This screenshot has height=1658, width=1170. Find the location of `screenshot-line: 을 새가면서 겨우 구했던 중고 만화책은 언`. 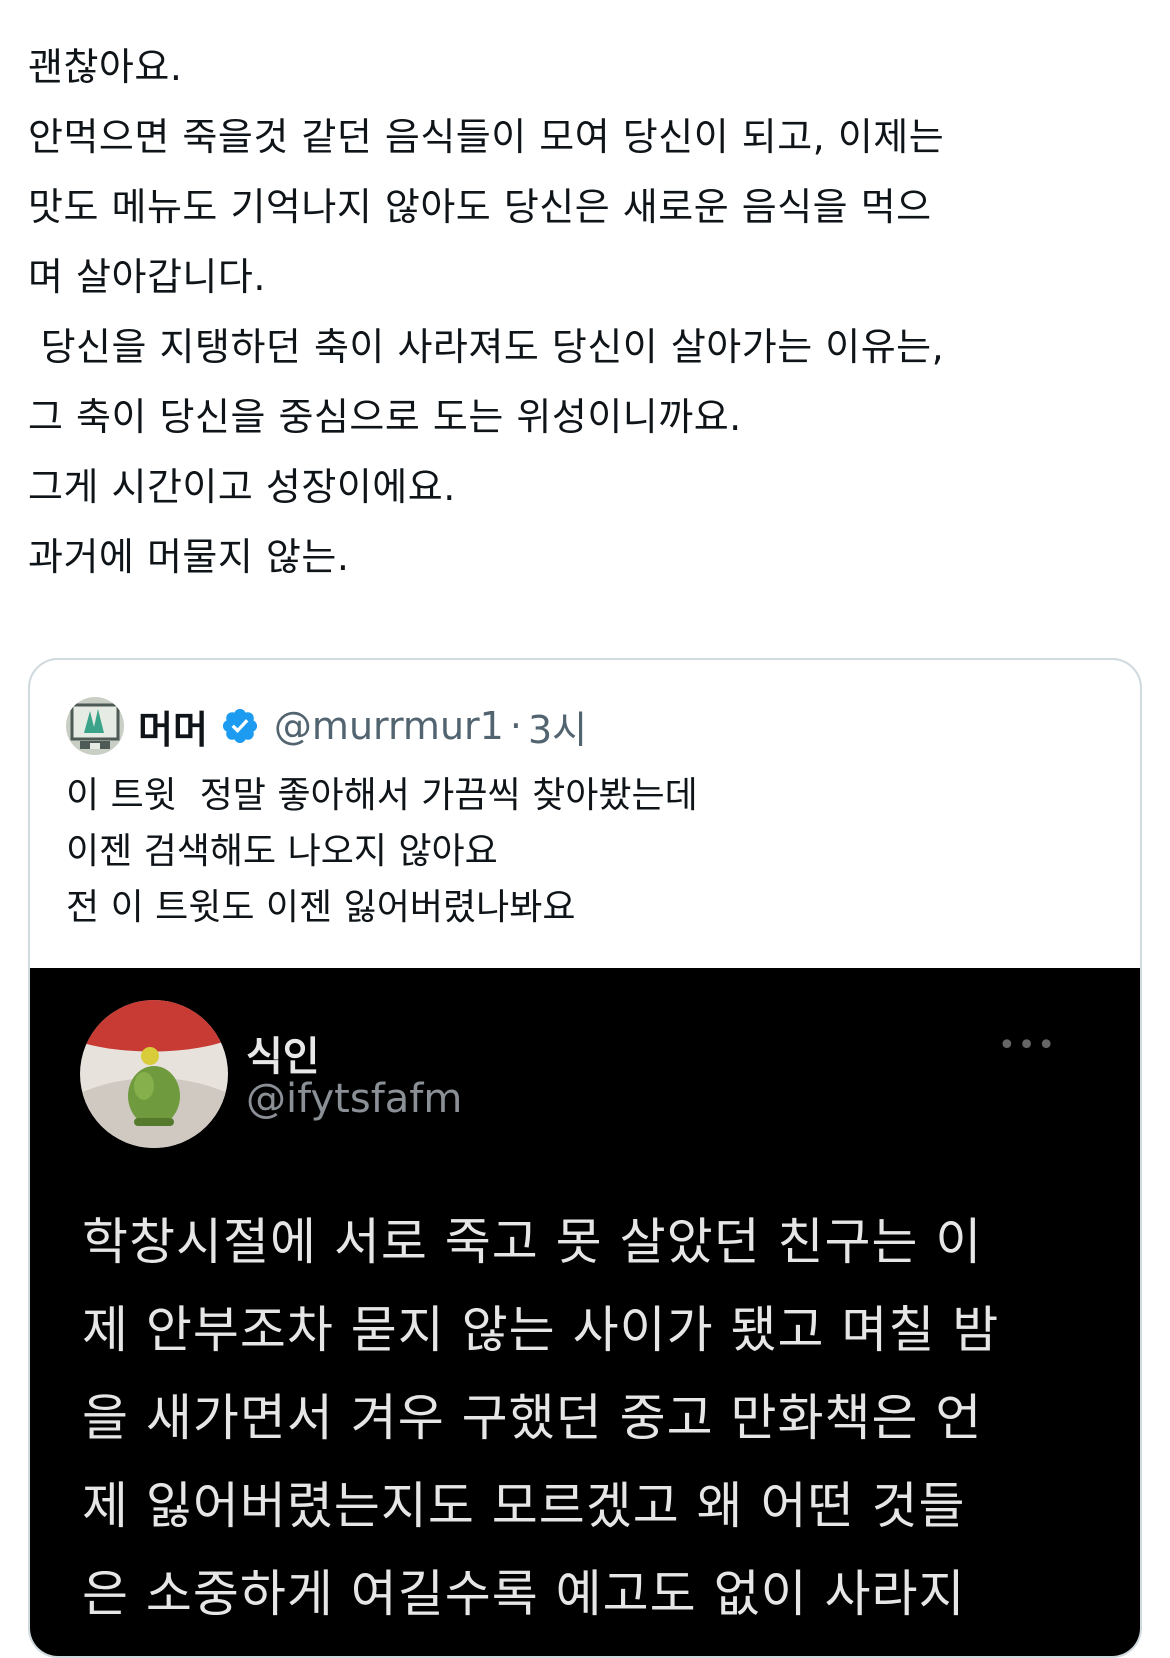

screenshot-line: 을 새가면서 겨우 구했던 중고 만화책은 언 is located at coordinates (532, 1418).